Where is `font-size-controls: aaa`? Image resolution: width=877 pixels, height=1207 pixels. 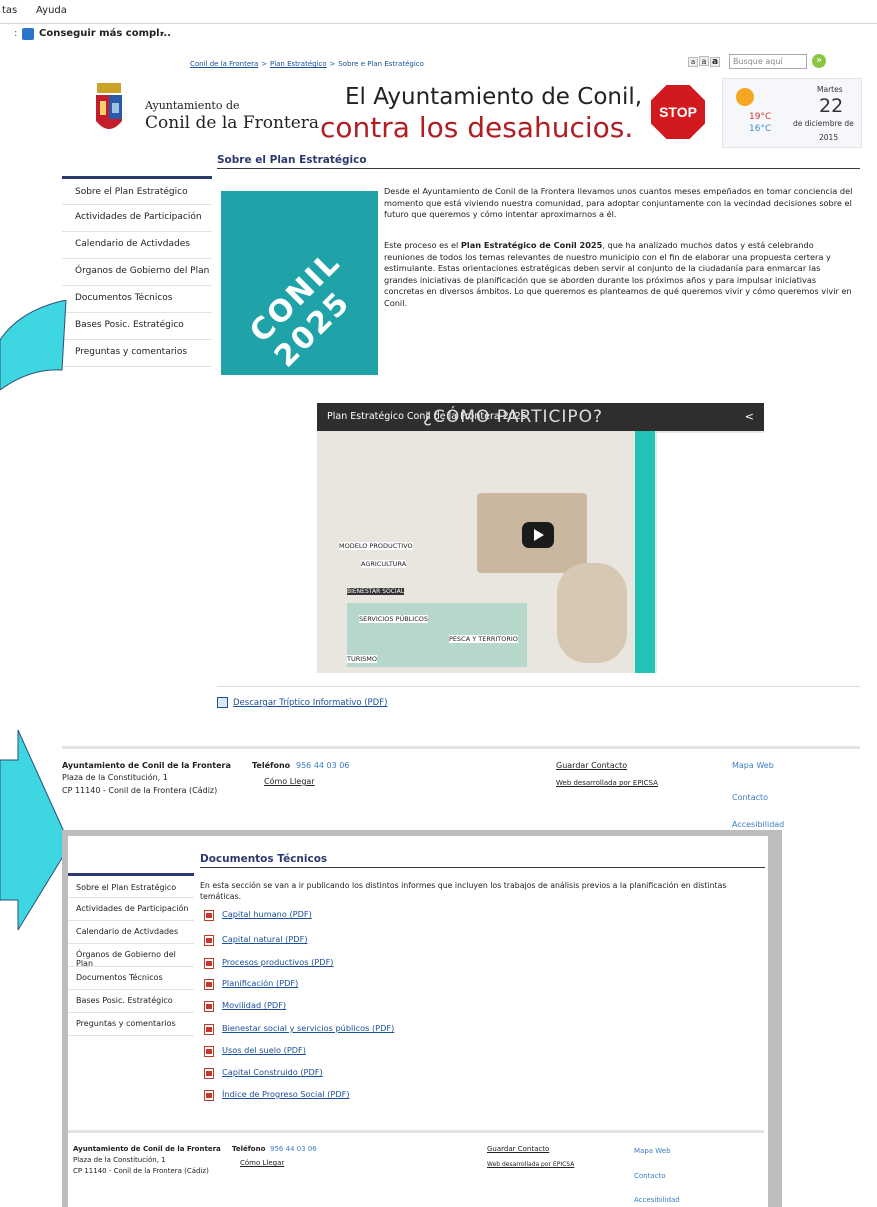 font-size-controls: aaa is located at coordinates (704, 61).